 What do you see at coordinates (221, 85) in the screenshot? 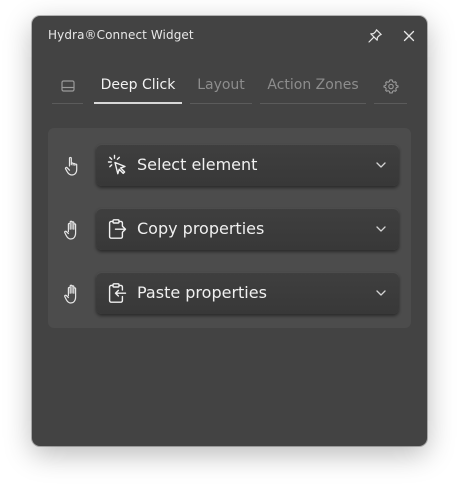
I see `tab-label: Layout` at bounding box center [221, 85].